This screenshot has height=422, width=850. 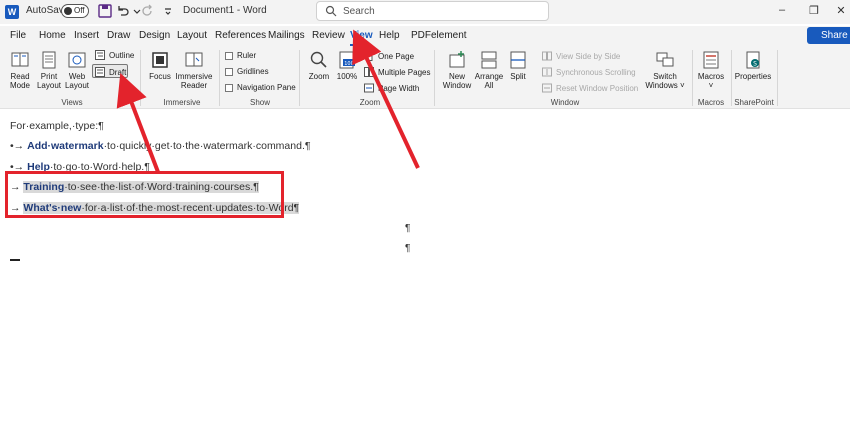 I want to click on search-box: Search, so click(x=432, y=11).